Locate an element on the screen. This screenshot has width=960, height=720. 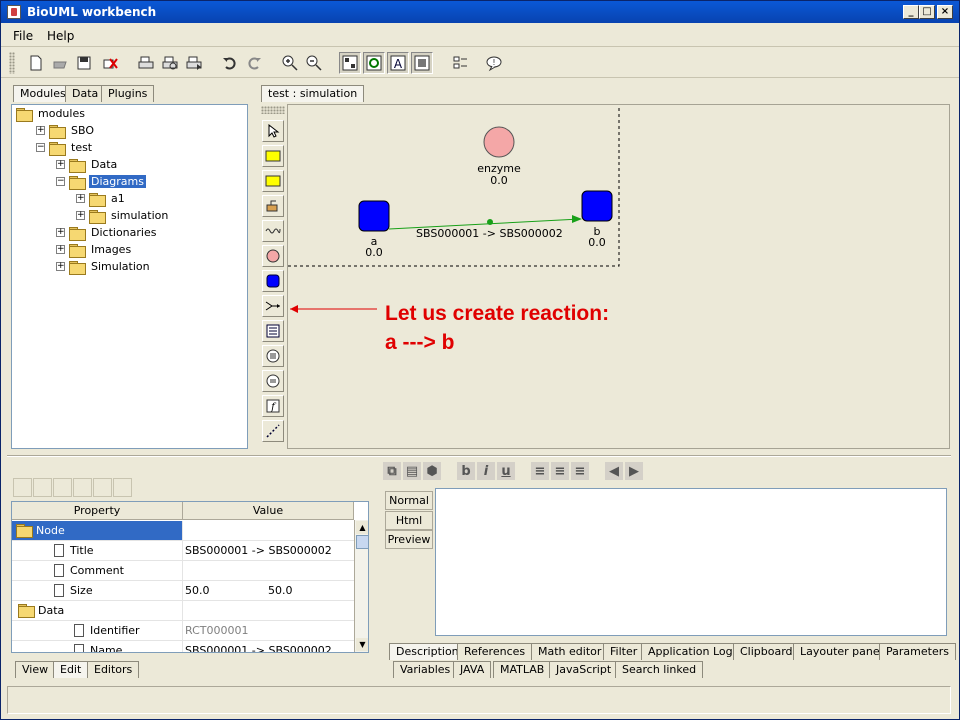
property-row: Name SBS000001 -> SBS000002 is located at coordinates (183, 646).